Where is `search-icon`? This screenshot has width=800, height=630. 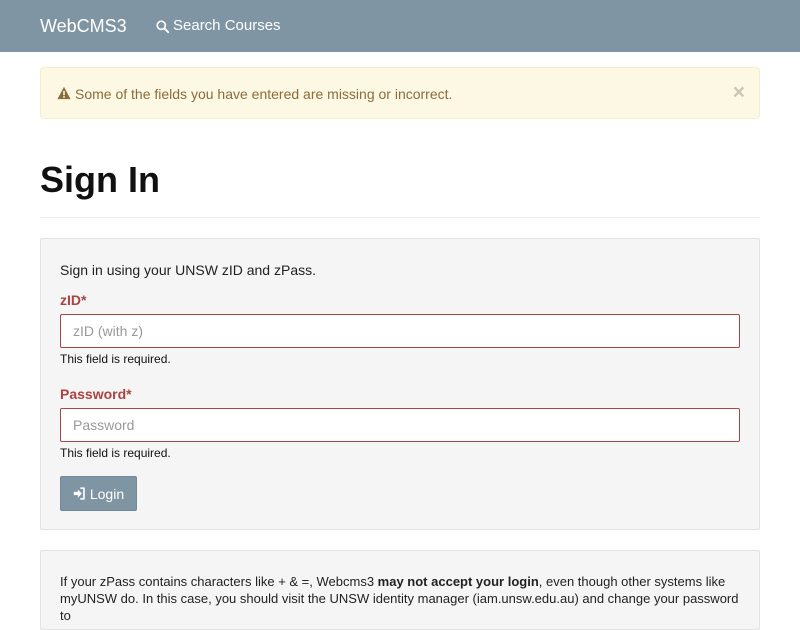
search-icon is located at coordinates (162, 26).